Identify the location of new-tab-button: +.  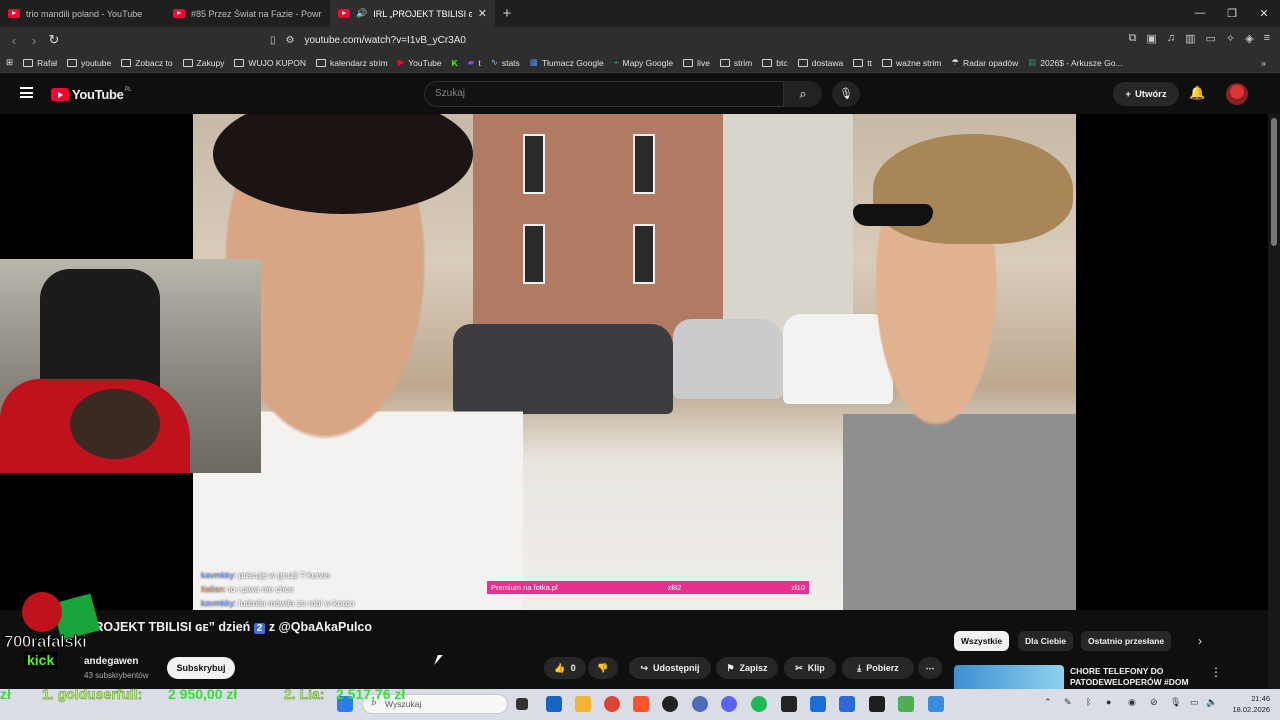
(507, 13).